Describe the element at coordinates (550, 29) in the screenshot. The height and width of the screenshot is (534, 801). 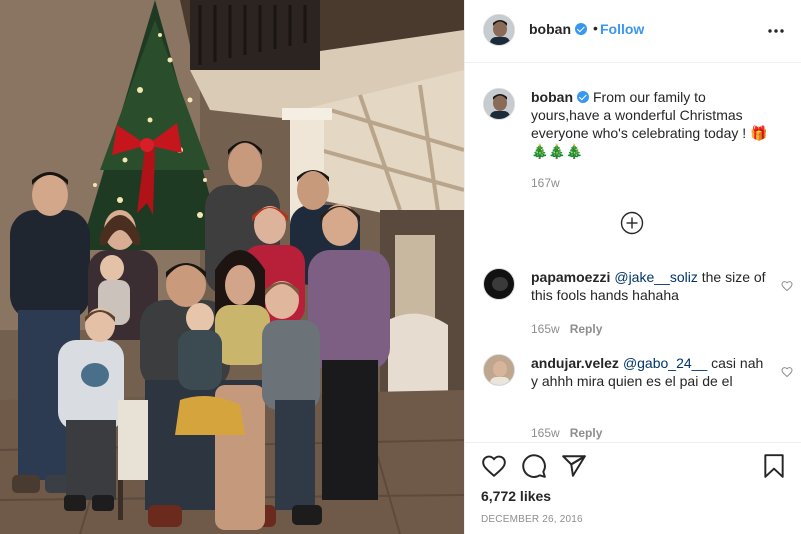
I see `username-text: boban` at that location.